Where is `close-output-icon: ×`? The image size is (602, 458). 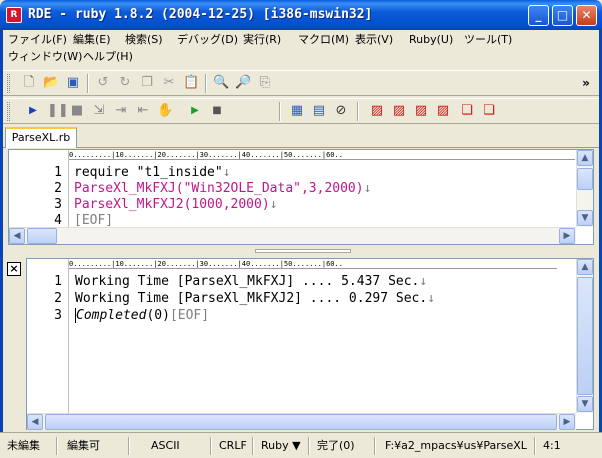
close-output-icon: × is located at coordinates (14, 269).